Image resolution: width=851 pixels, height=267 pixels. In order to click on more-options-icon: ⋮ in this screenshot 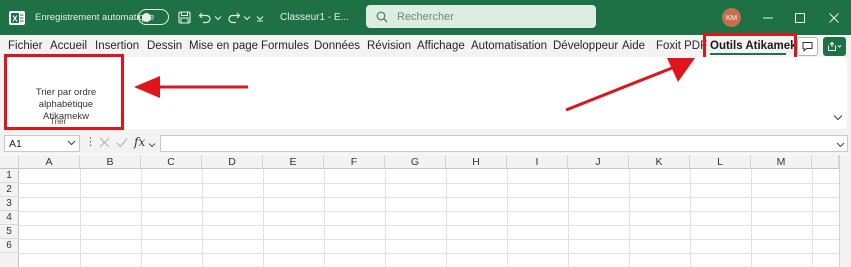, I will do `click(90, 141)`.